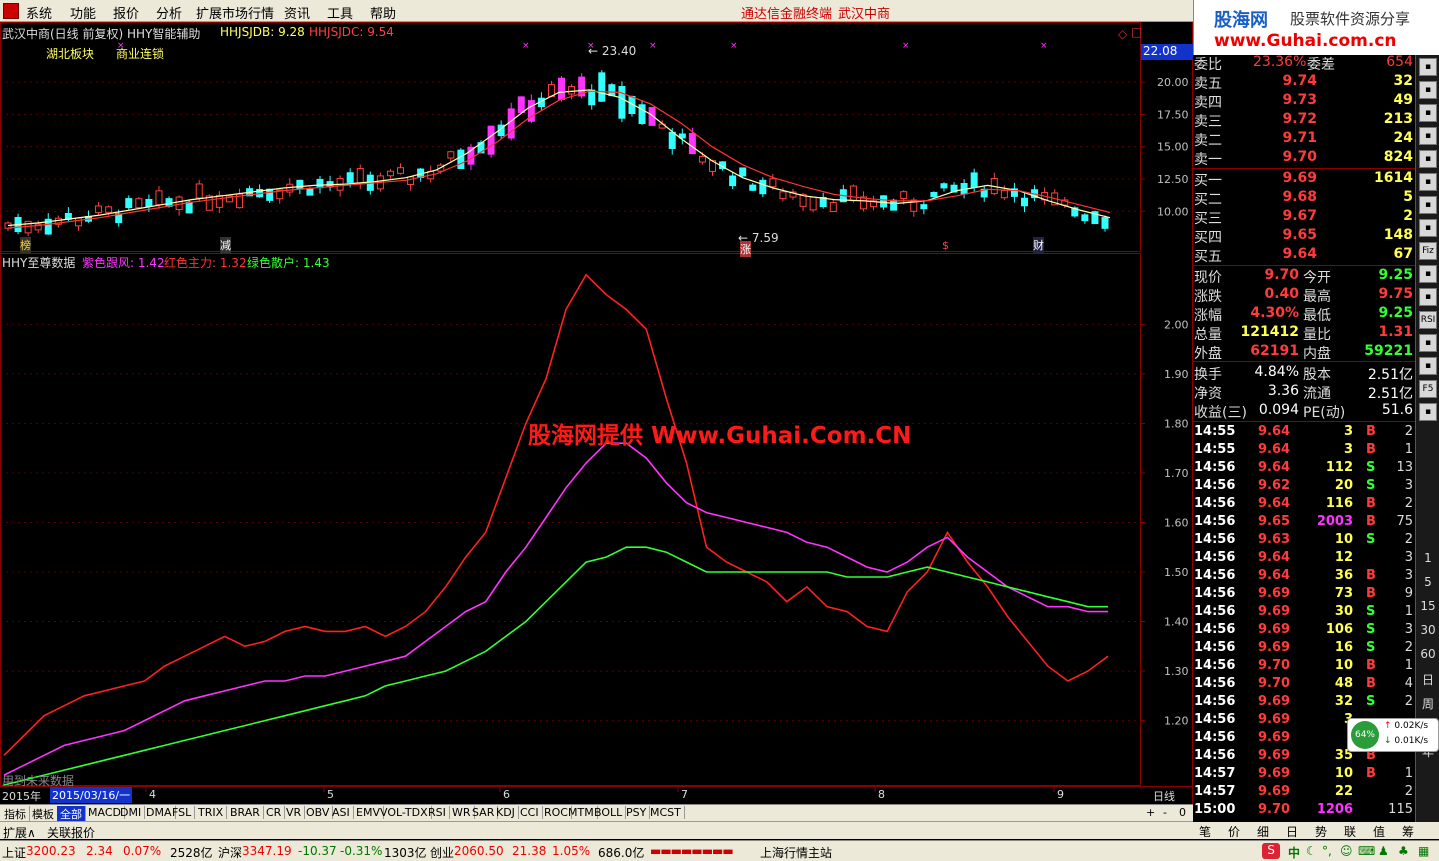 This screenshot has width=1439, height=861. I want to click on menu-function: 功能, so click(83, 12).